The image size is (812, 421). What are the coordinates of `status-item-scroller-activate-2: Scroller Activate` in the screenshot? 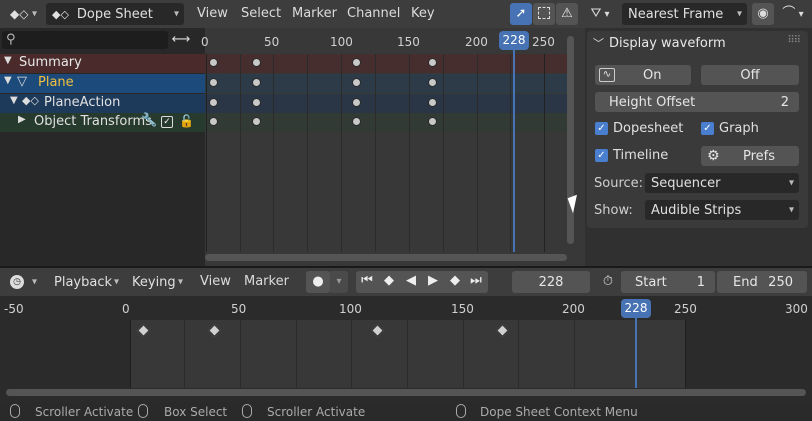 It's located at (316, 412).